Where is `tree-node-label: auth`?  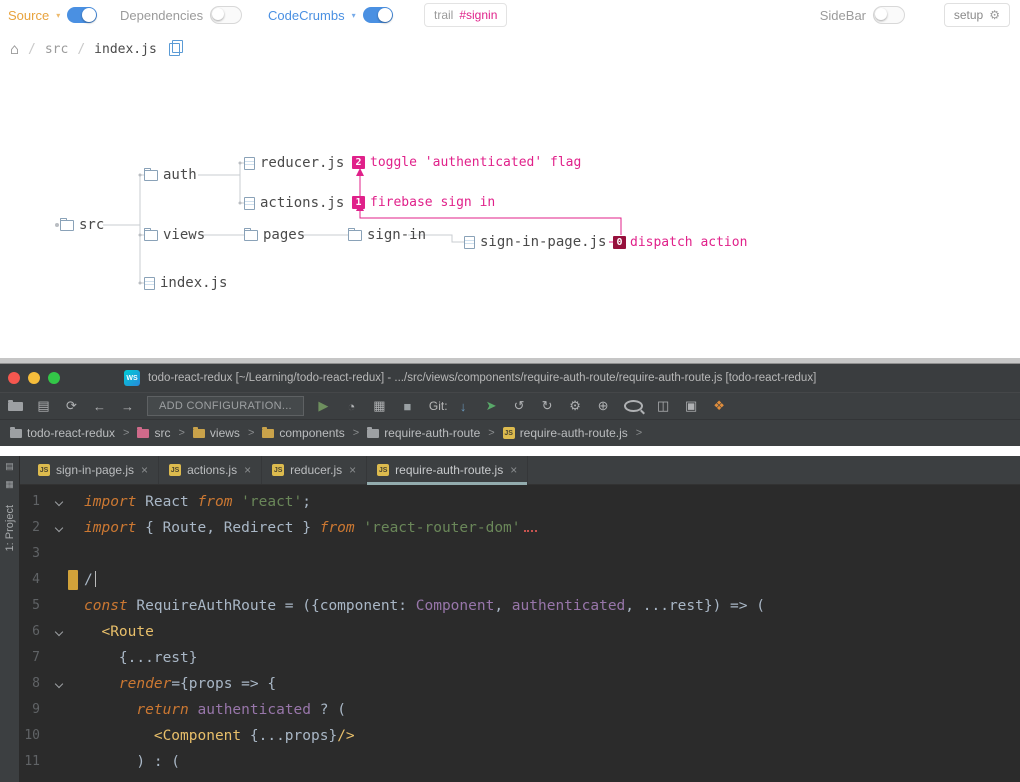 tree-node-label: auth is located at coordinates (180, 175).